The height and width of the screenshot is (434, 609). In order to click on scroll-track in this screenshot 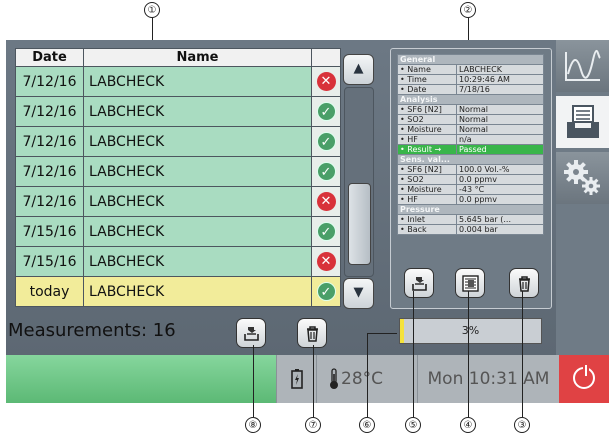, I will do `click(359, 182)`.